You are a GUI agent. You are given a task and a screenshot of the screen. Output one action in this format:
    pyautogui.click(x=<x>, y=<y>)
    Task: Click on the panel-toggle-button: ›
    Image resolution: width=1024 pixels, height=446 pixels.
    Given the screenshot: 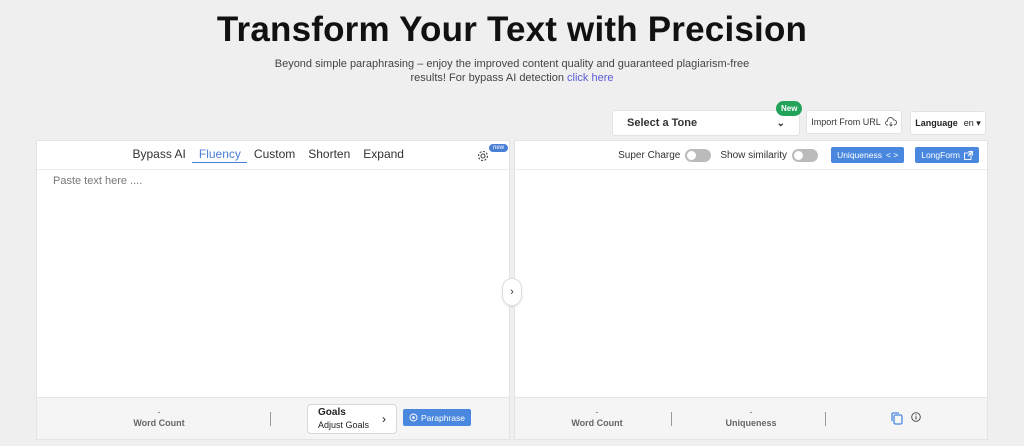 What is the action you would take?
    pyautogui.click(x=512, y=292)
    